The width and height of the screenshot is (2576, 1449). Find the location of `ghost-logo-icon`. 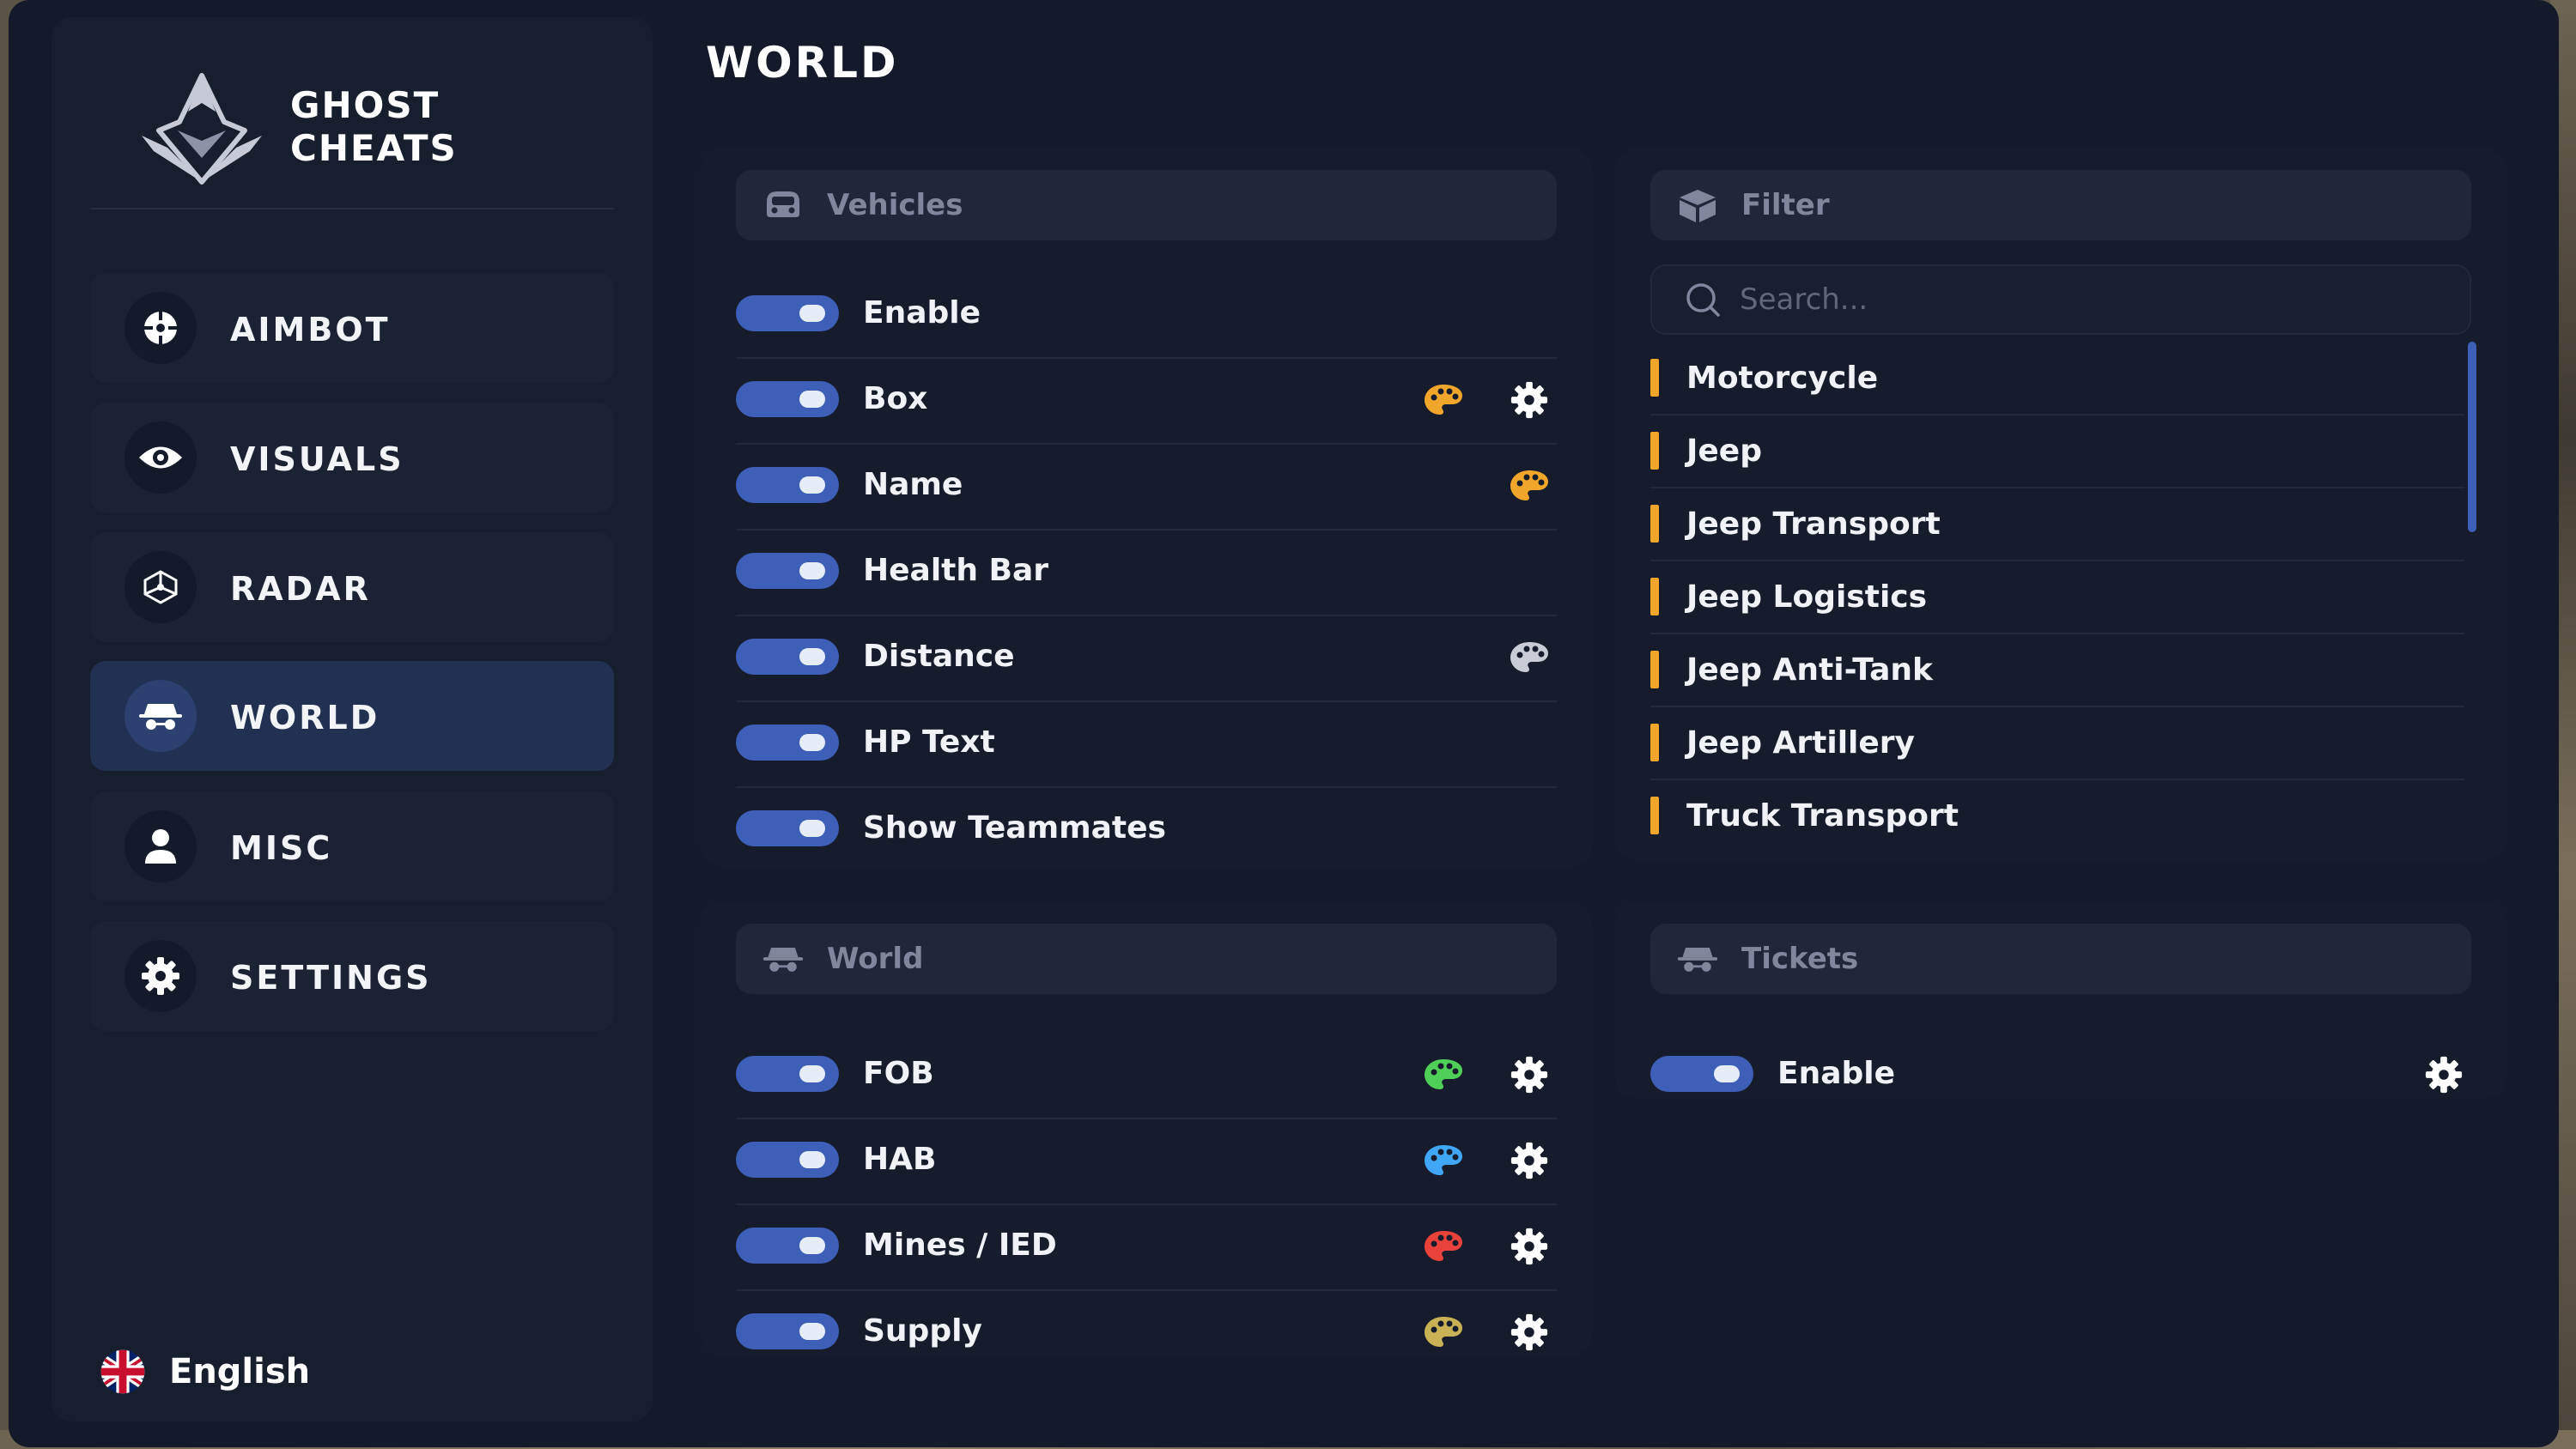

ghost-logo-icon is located at coordinates (202, 129).